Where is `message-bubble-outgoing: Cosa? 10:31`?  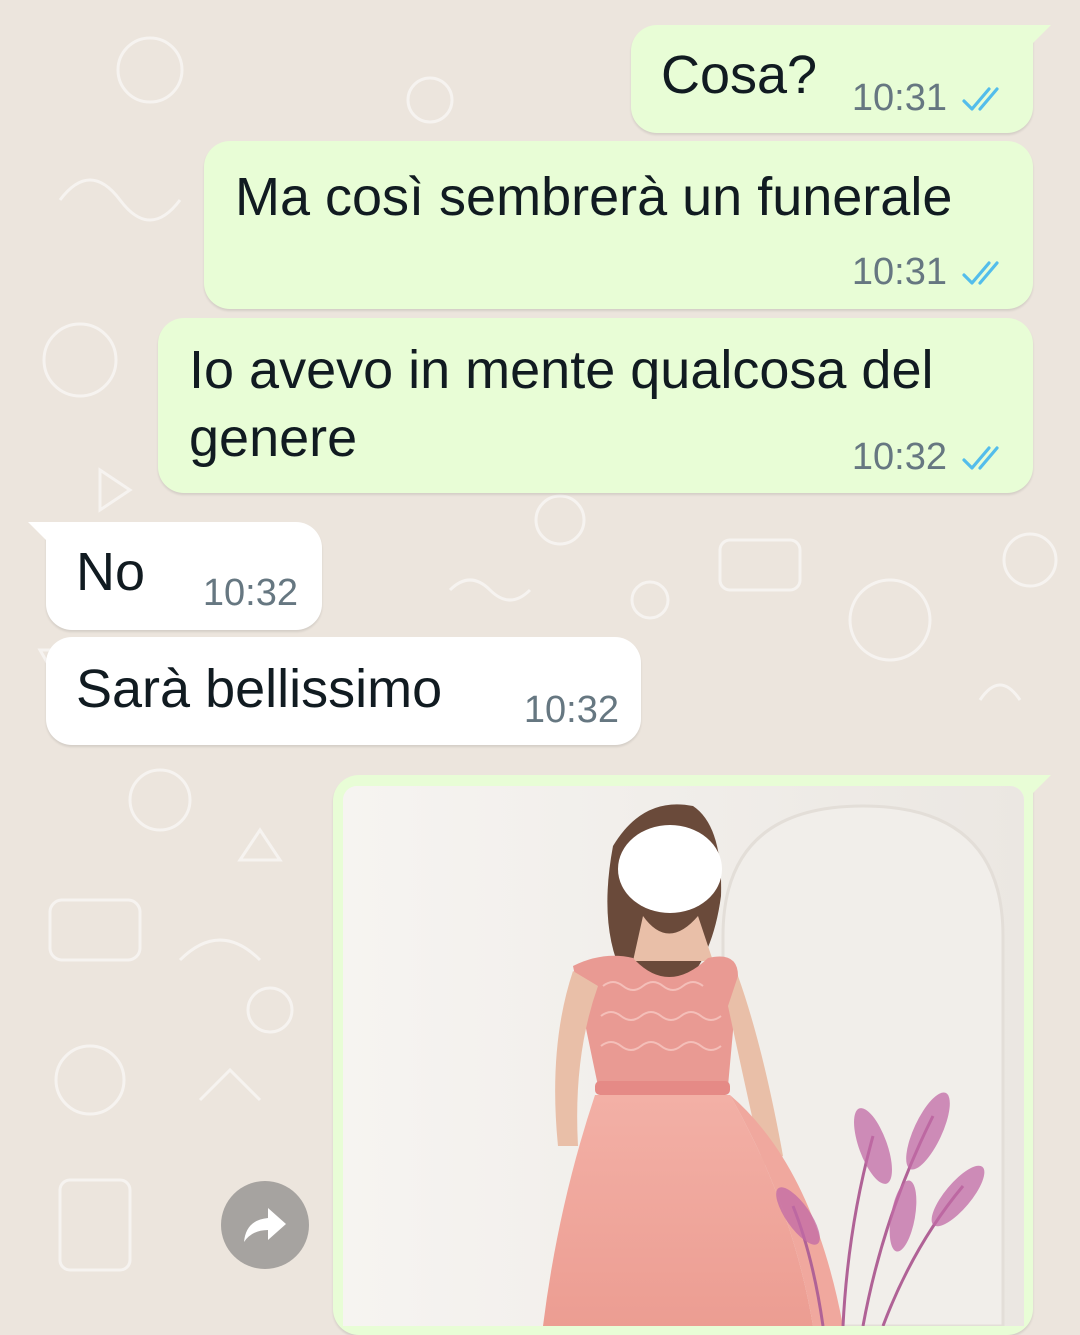 message-bubble-outgoing: Cosa? 10:31 is located at coordinates (841, 79).